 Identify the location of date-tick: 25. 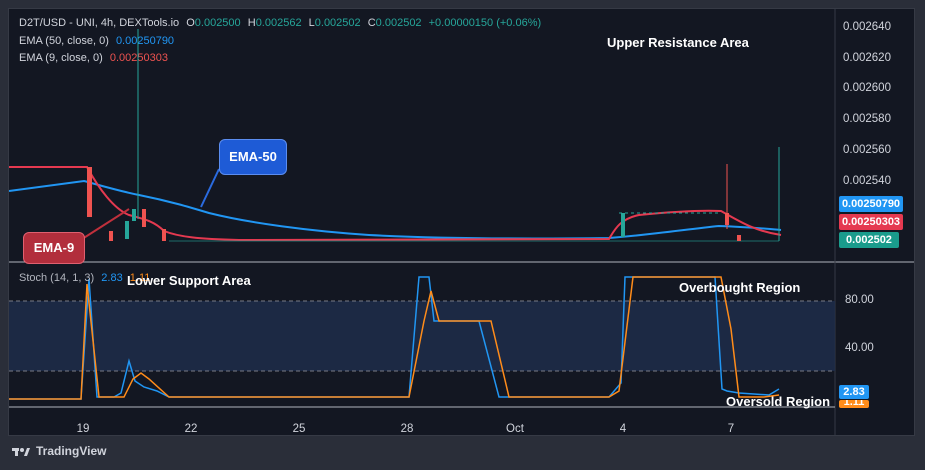
(299, 429).